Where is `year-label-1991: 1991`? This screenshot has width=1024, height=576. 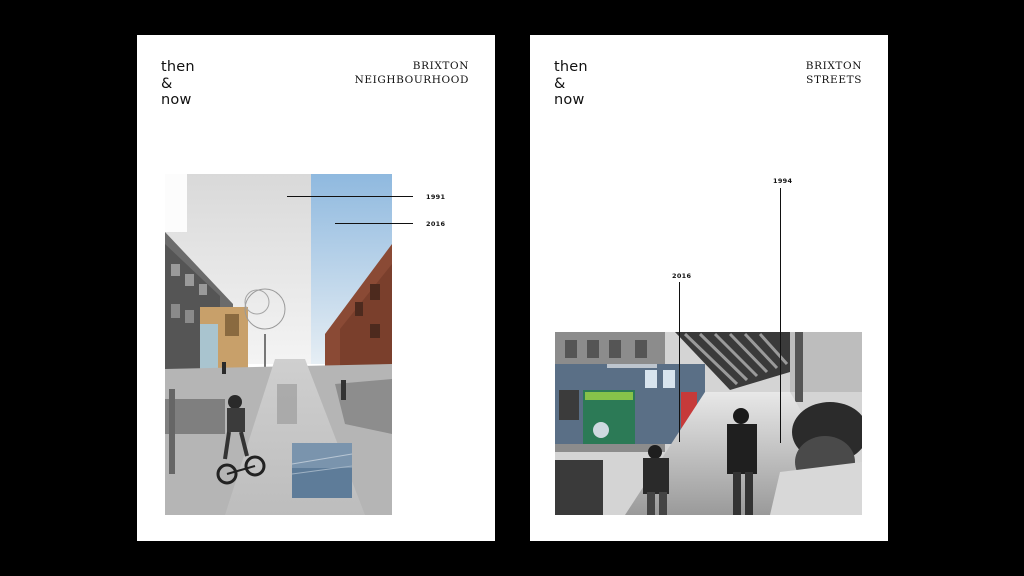
year-label-1991: 1991 is located at coordinates (436, 197).